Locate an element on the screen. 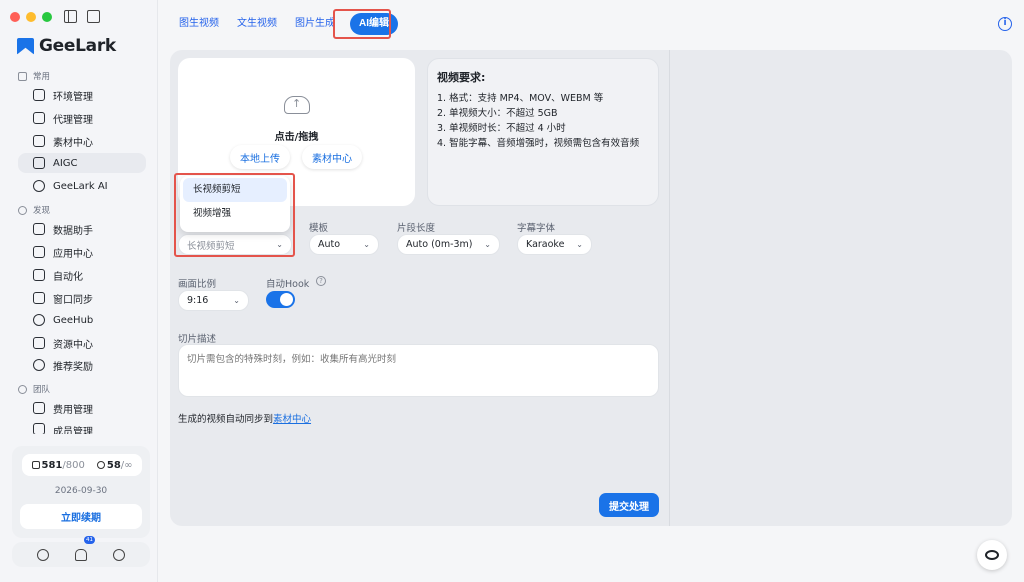 The width and height of the screenshot is (1024, 582). sidebar-item-label: 素材中心 is located at coordinates (73, 143).